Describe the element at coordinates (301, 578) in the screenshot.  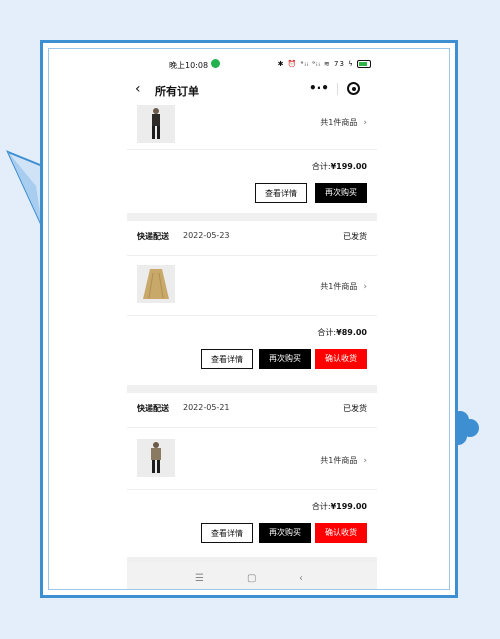
I see `back-key-icon: ‹` at that location.